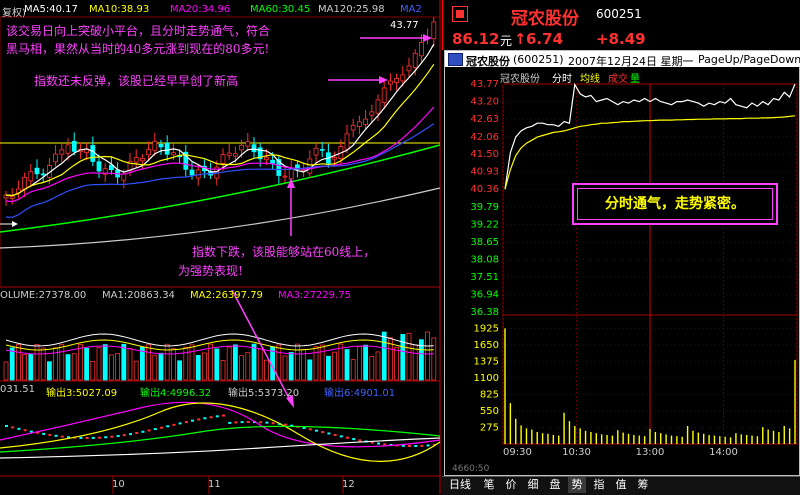 This screenshot has height=495, width=800. I want to click on volume-ma3-label: MA3:27229.75, so click(314, 295).